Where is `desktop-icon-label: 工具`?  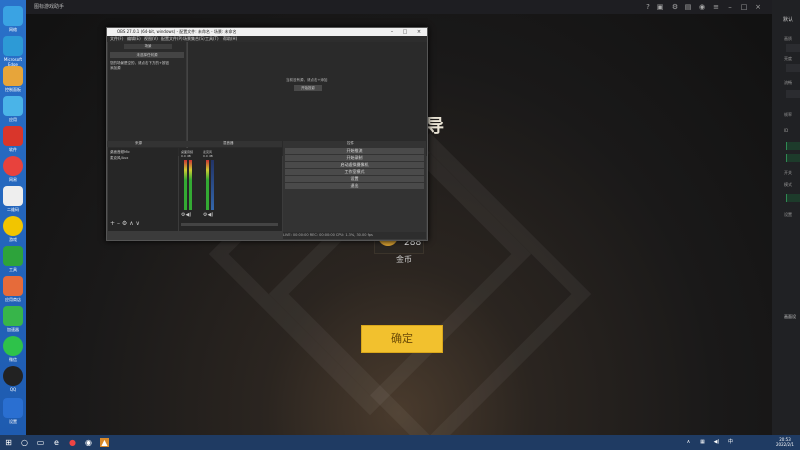 desktop-icon-label: 工具 is located at coordinates (13, 269).